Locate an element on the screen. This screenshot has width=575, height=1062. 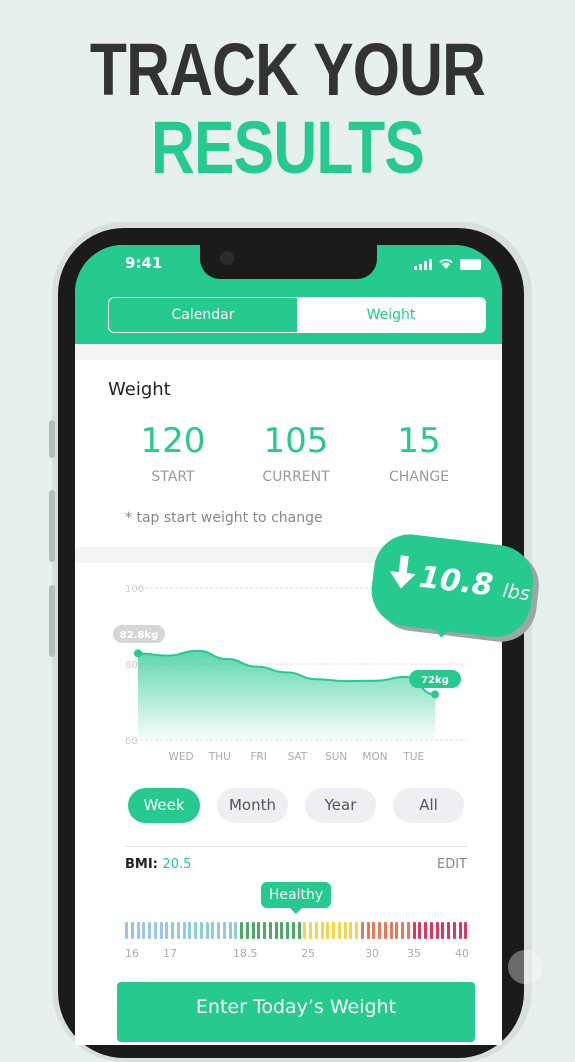
end-point is located at coordinates (435, 694).